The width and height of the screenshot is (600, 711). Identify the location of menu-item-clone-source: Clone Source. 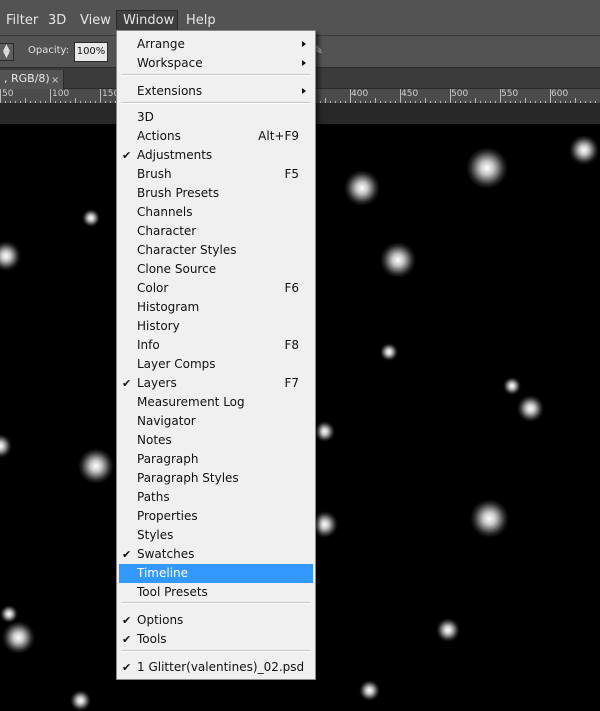
(216, 269).